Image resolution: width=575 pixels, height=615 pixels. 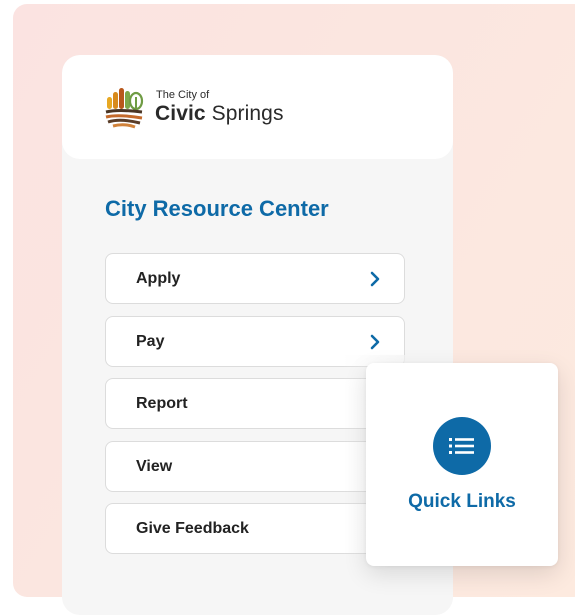 I want to click on menu-item-label: View, so click(x=154, y=466).